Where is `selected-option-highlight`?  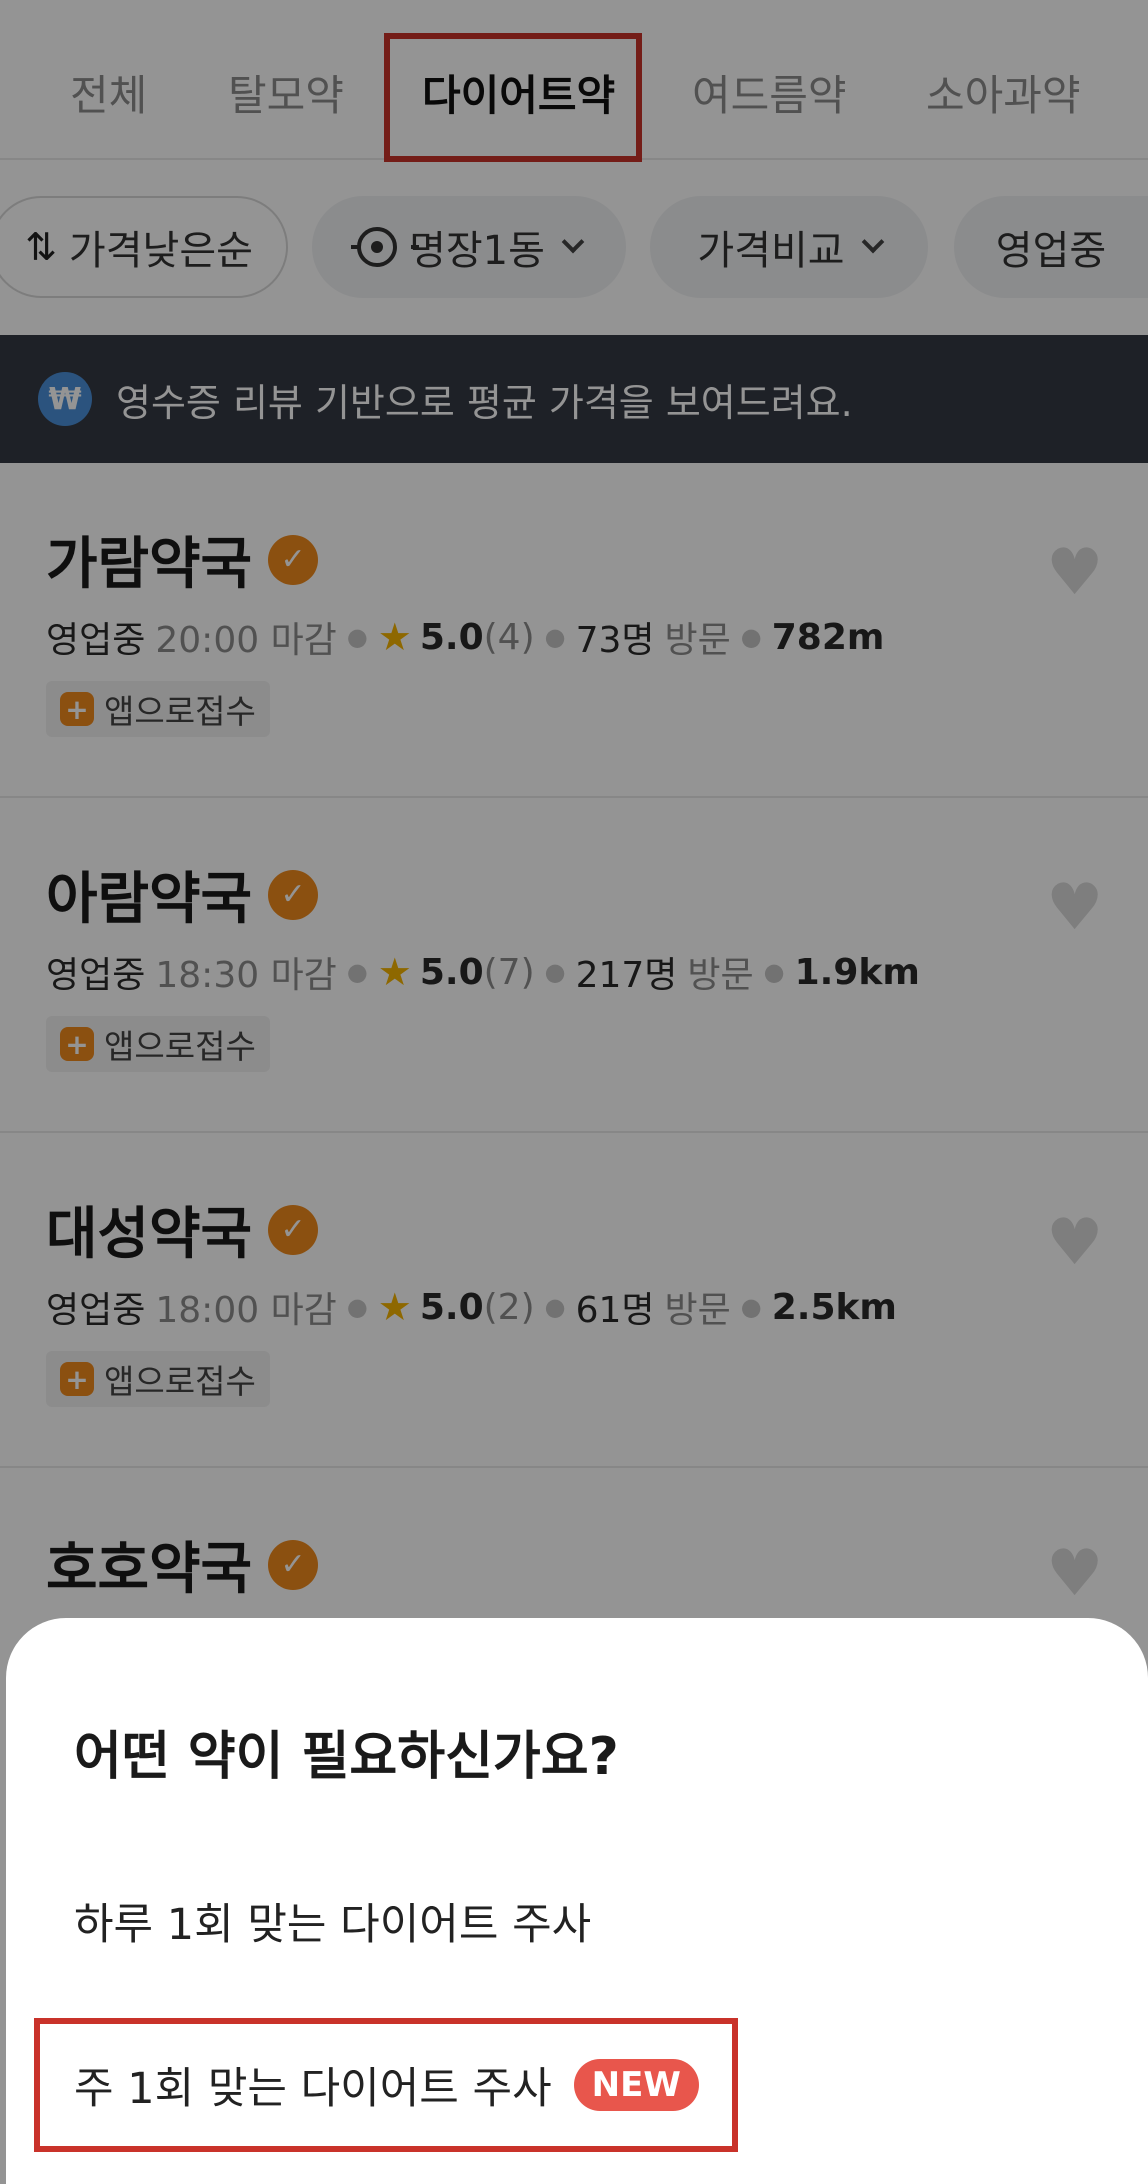 selected-option-highlight is located at coordinates (386, 2085).